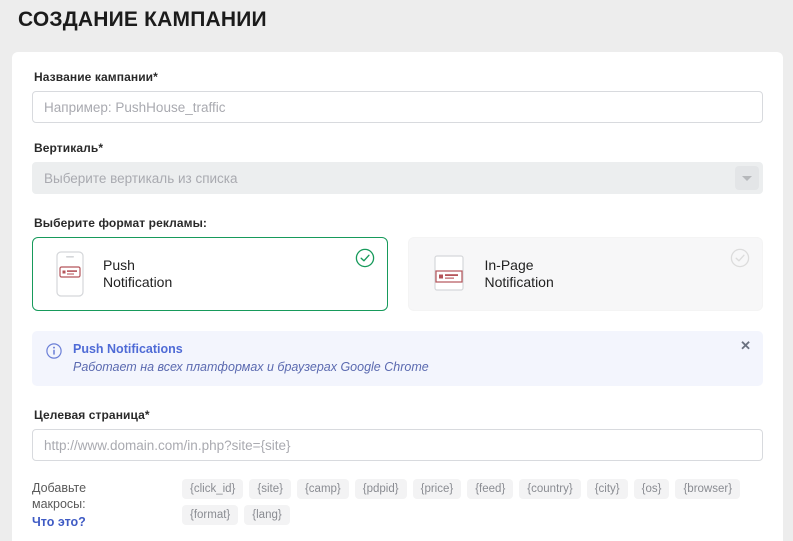 This screenshot has height=541, width=793. Describe the element at coordinates (365, 258) in the screenshot. I see `check-circle-icon` at that location.